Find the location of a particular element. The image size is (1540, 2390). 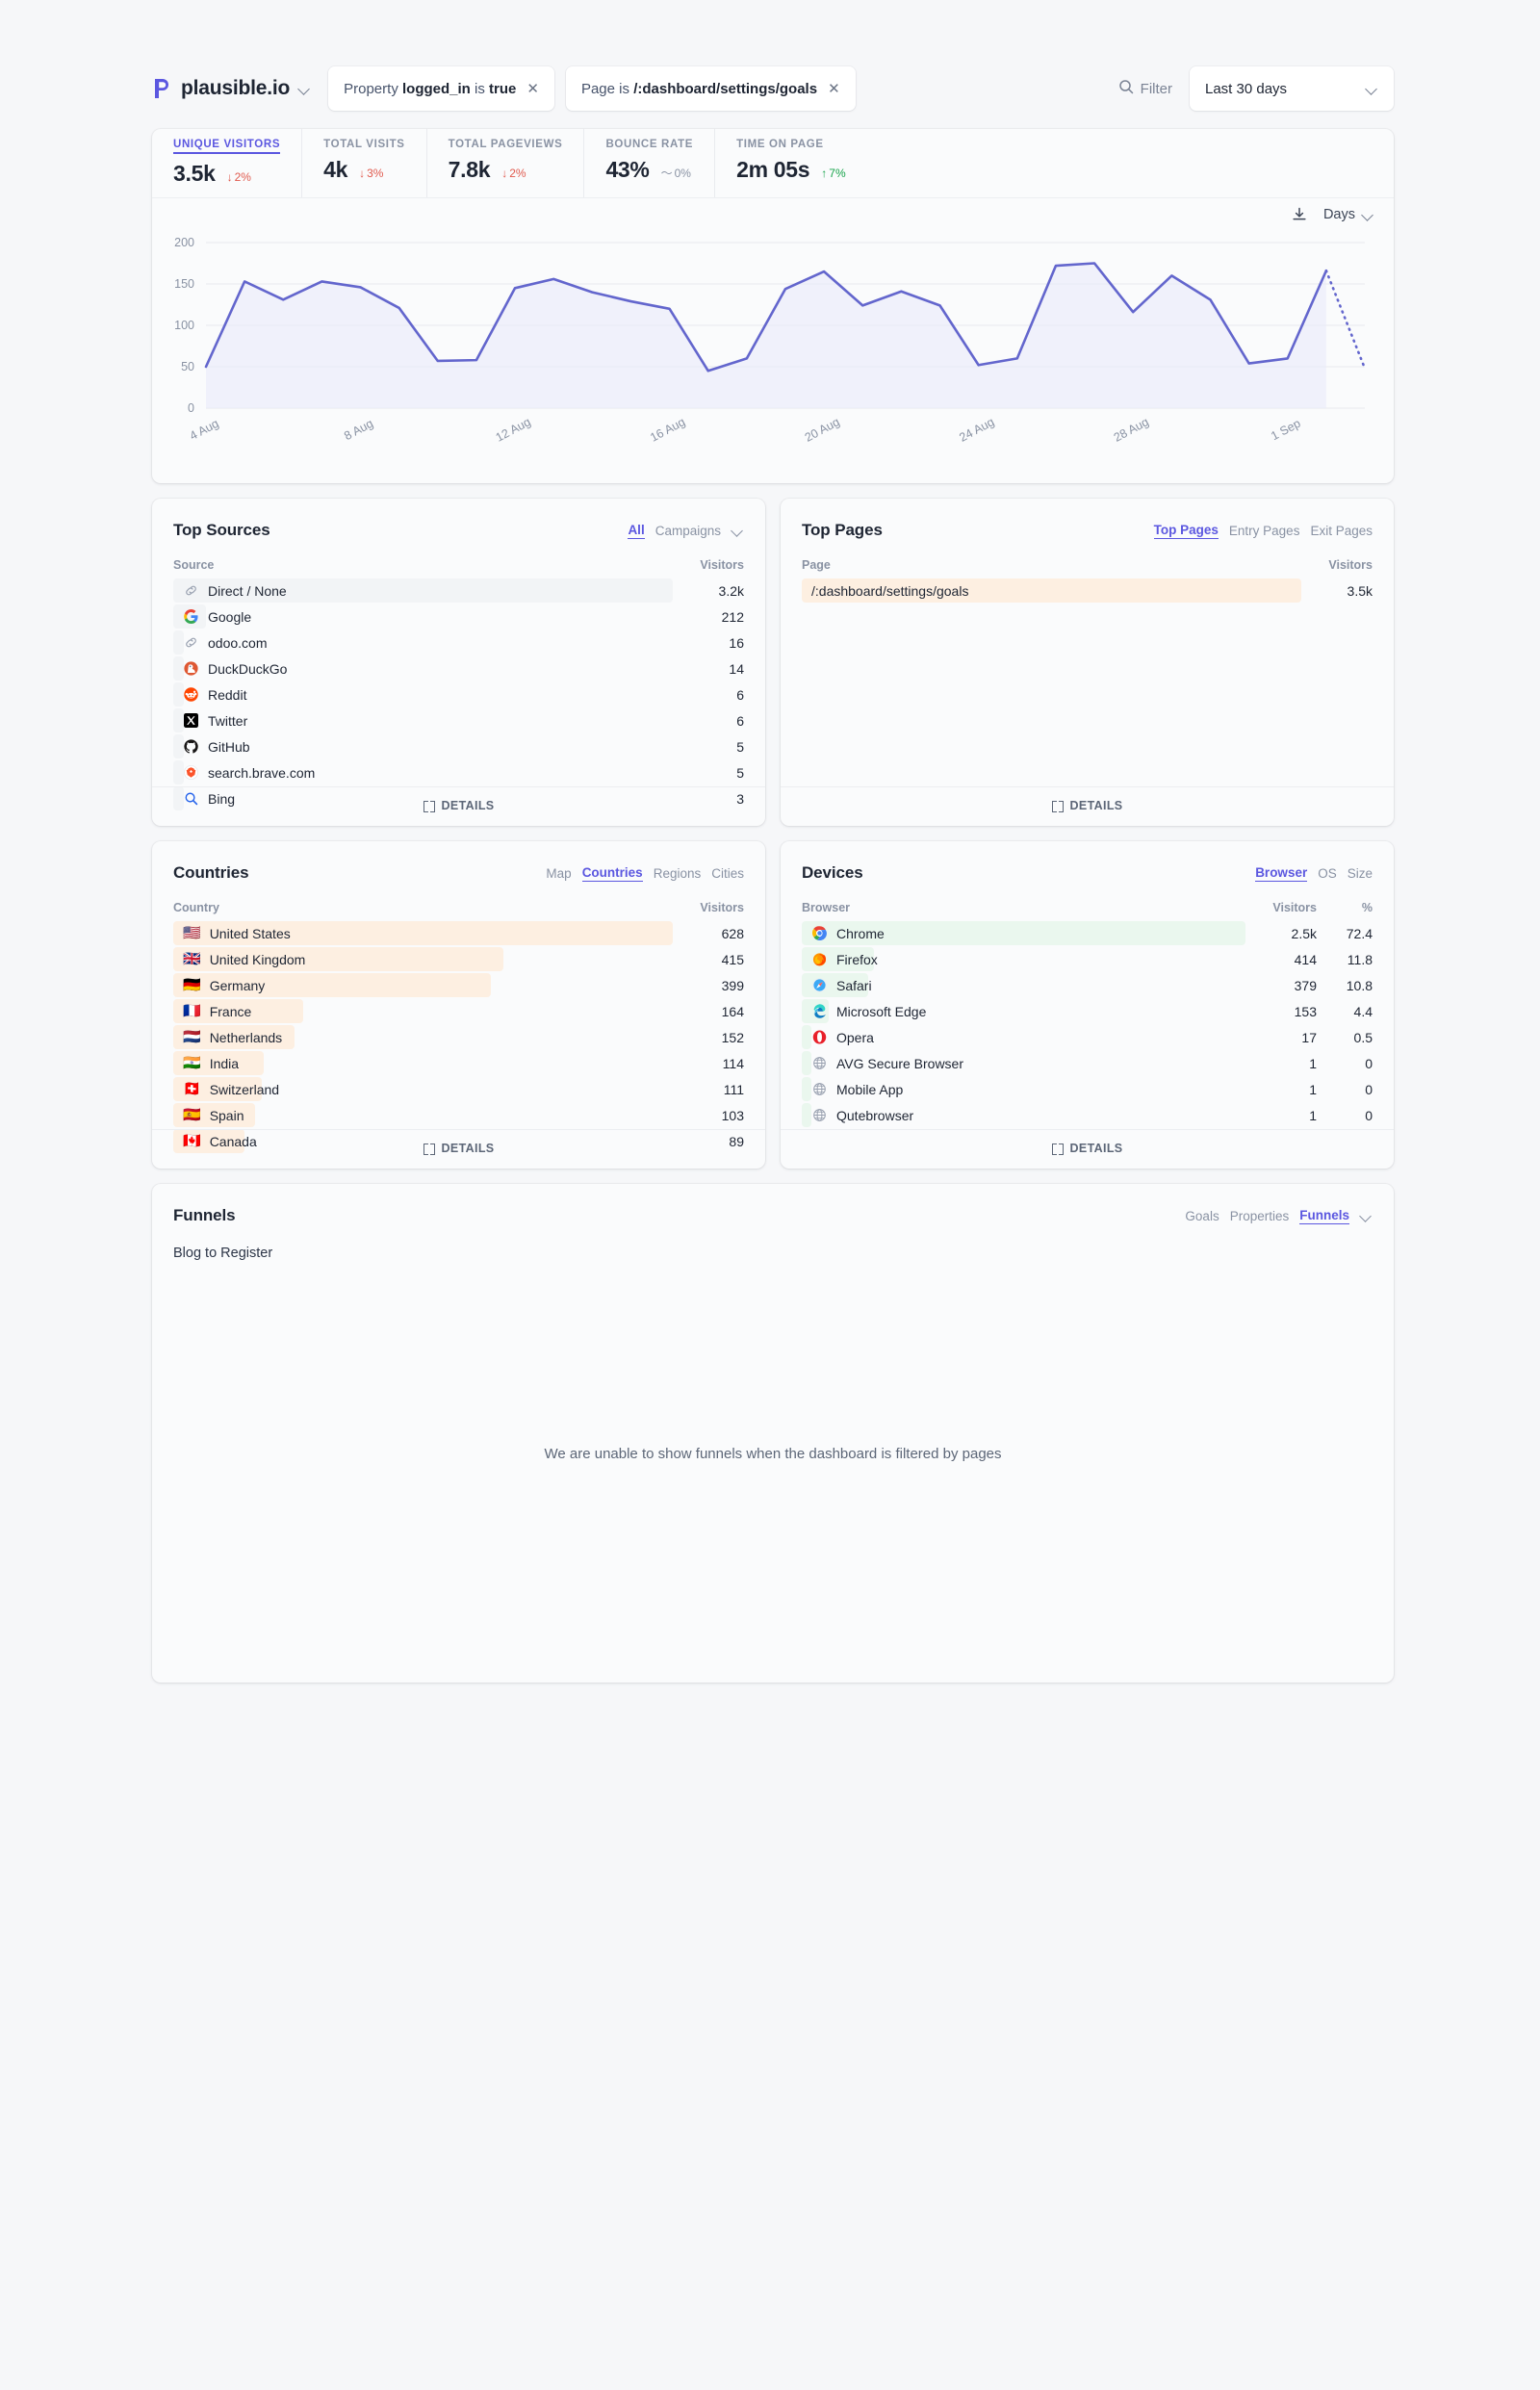

table-row: Google 212 is located at coordinates (458, 617).